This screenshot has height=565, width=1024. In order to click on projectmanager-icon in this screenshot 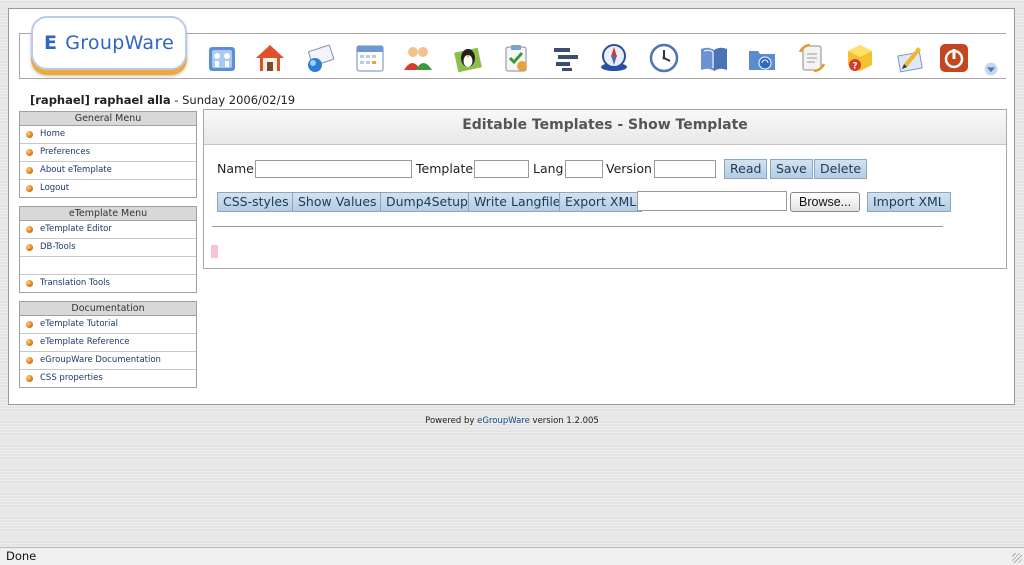, I will do `click(566, 58)`.